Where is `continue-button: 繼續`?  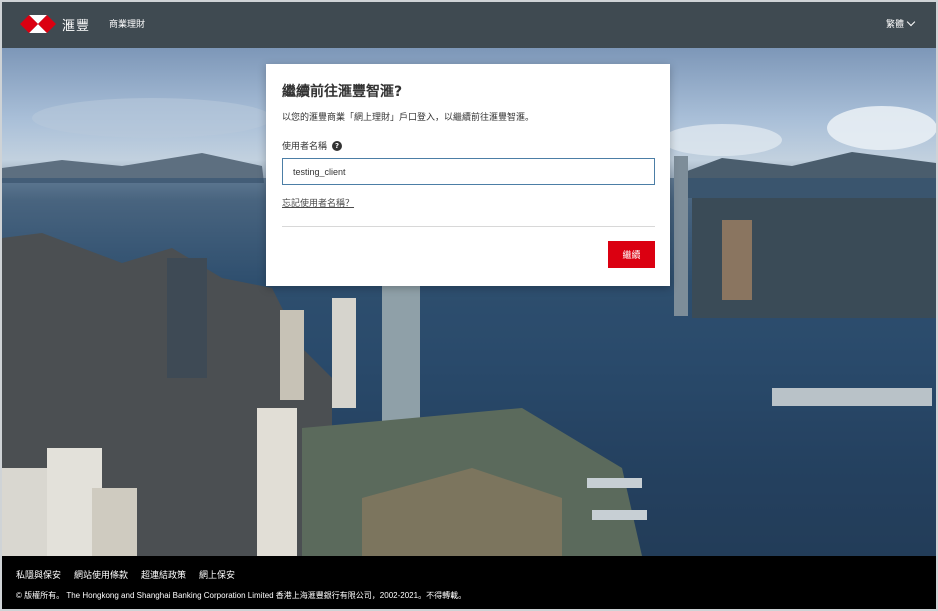
continue-button: 繼續 is located at coordinates (631, 254).